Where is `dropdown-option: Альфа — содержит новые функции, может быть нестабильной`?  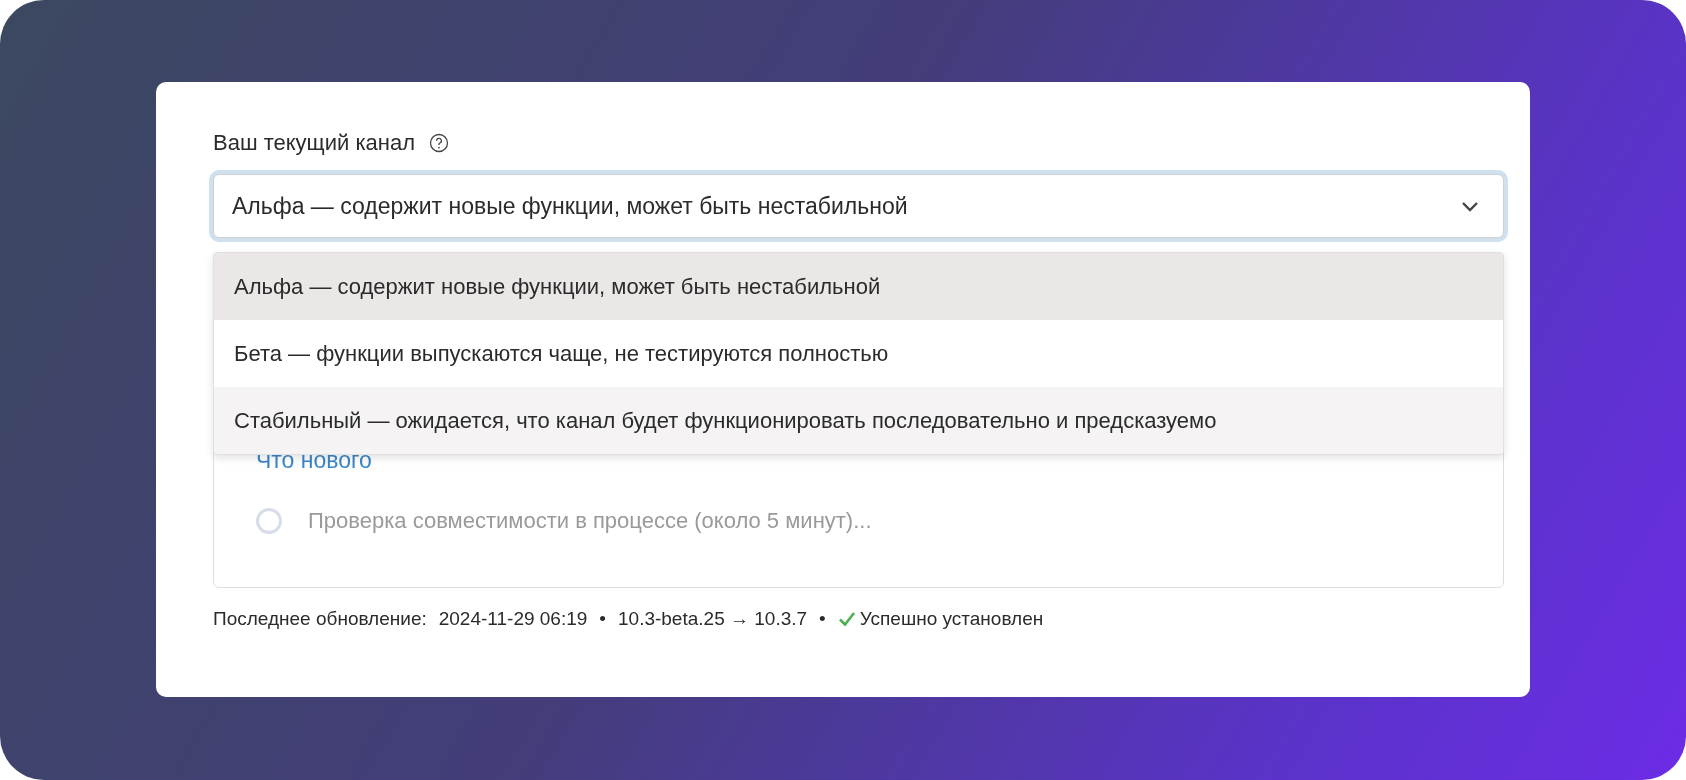 dropdown-option: Альфа — содержит новые функции, может быть нестабильной is located at coordinates (858, 286).